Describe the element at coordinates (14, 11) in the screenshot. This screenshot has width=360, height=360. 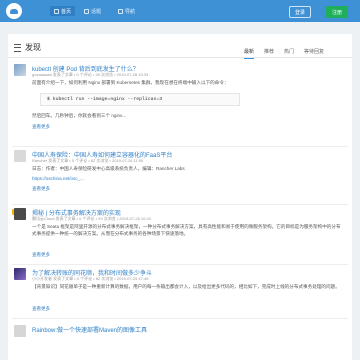
I see `cloud-logo-icon` at that location.